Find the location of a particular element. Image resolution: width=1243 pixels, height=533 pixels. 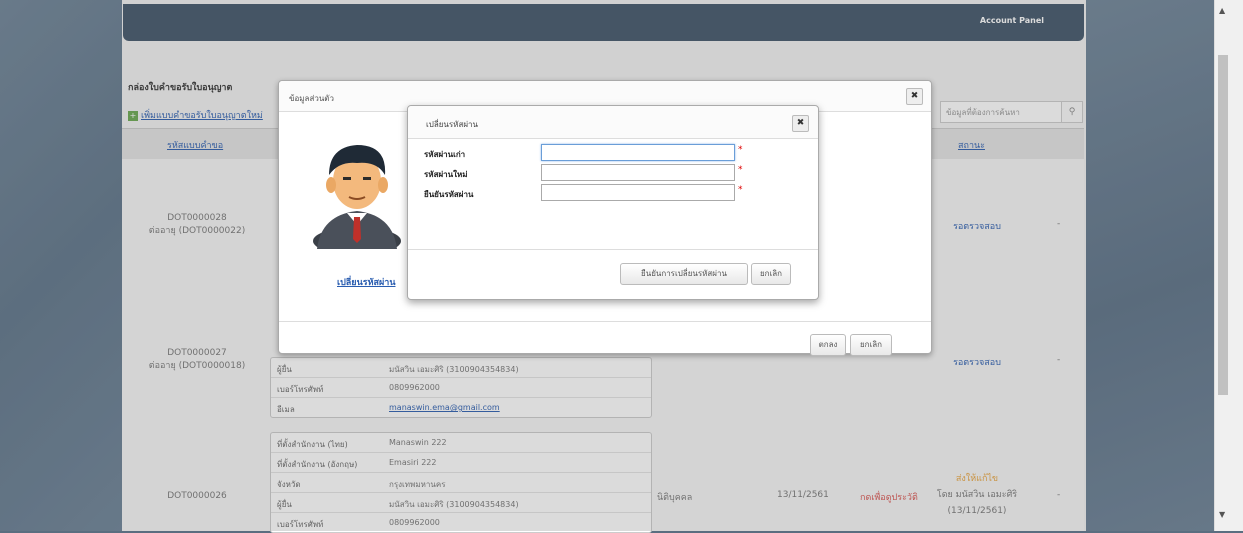

ok-button: ตกลง is located at coordinates (828, 345).